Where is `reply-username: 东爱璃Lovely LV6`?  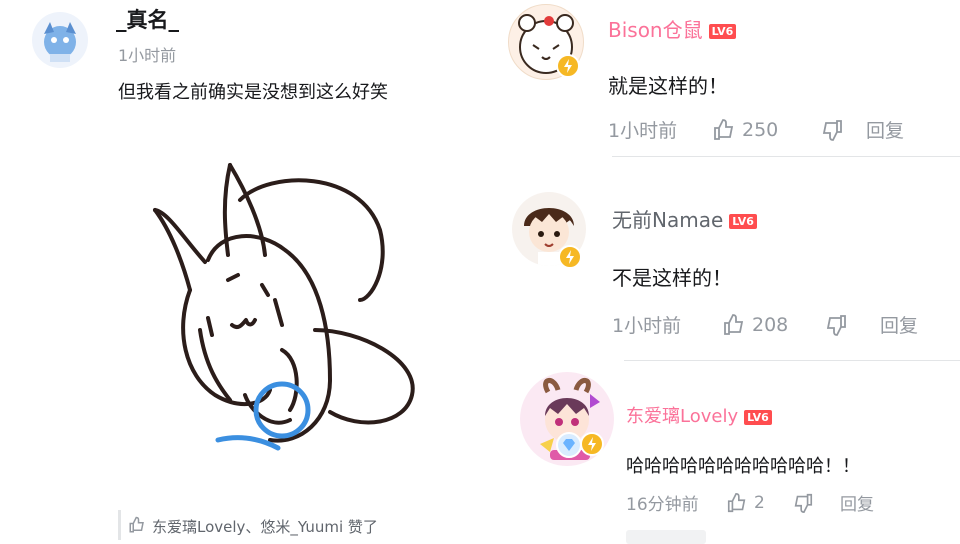 reply-username: 东爱璃Lovely LV6 is located at coordinates (699, 415).